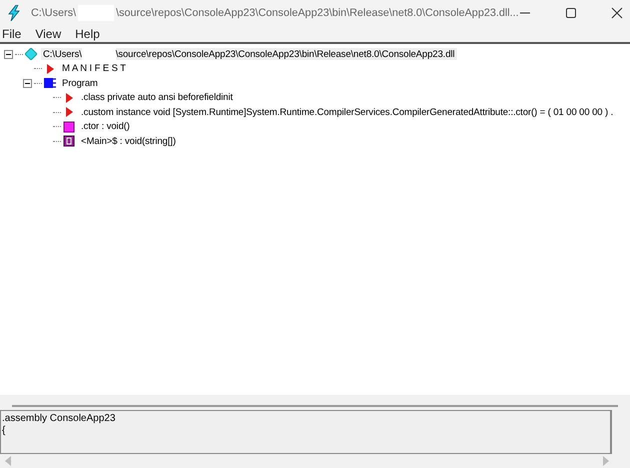 This screenshot has height=468, width=630. What do you see at coordinates (105, 126) in the screenshot?
I see `tree-item: .ctor : void()` at bounding box center [105, 126].